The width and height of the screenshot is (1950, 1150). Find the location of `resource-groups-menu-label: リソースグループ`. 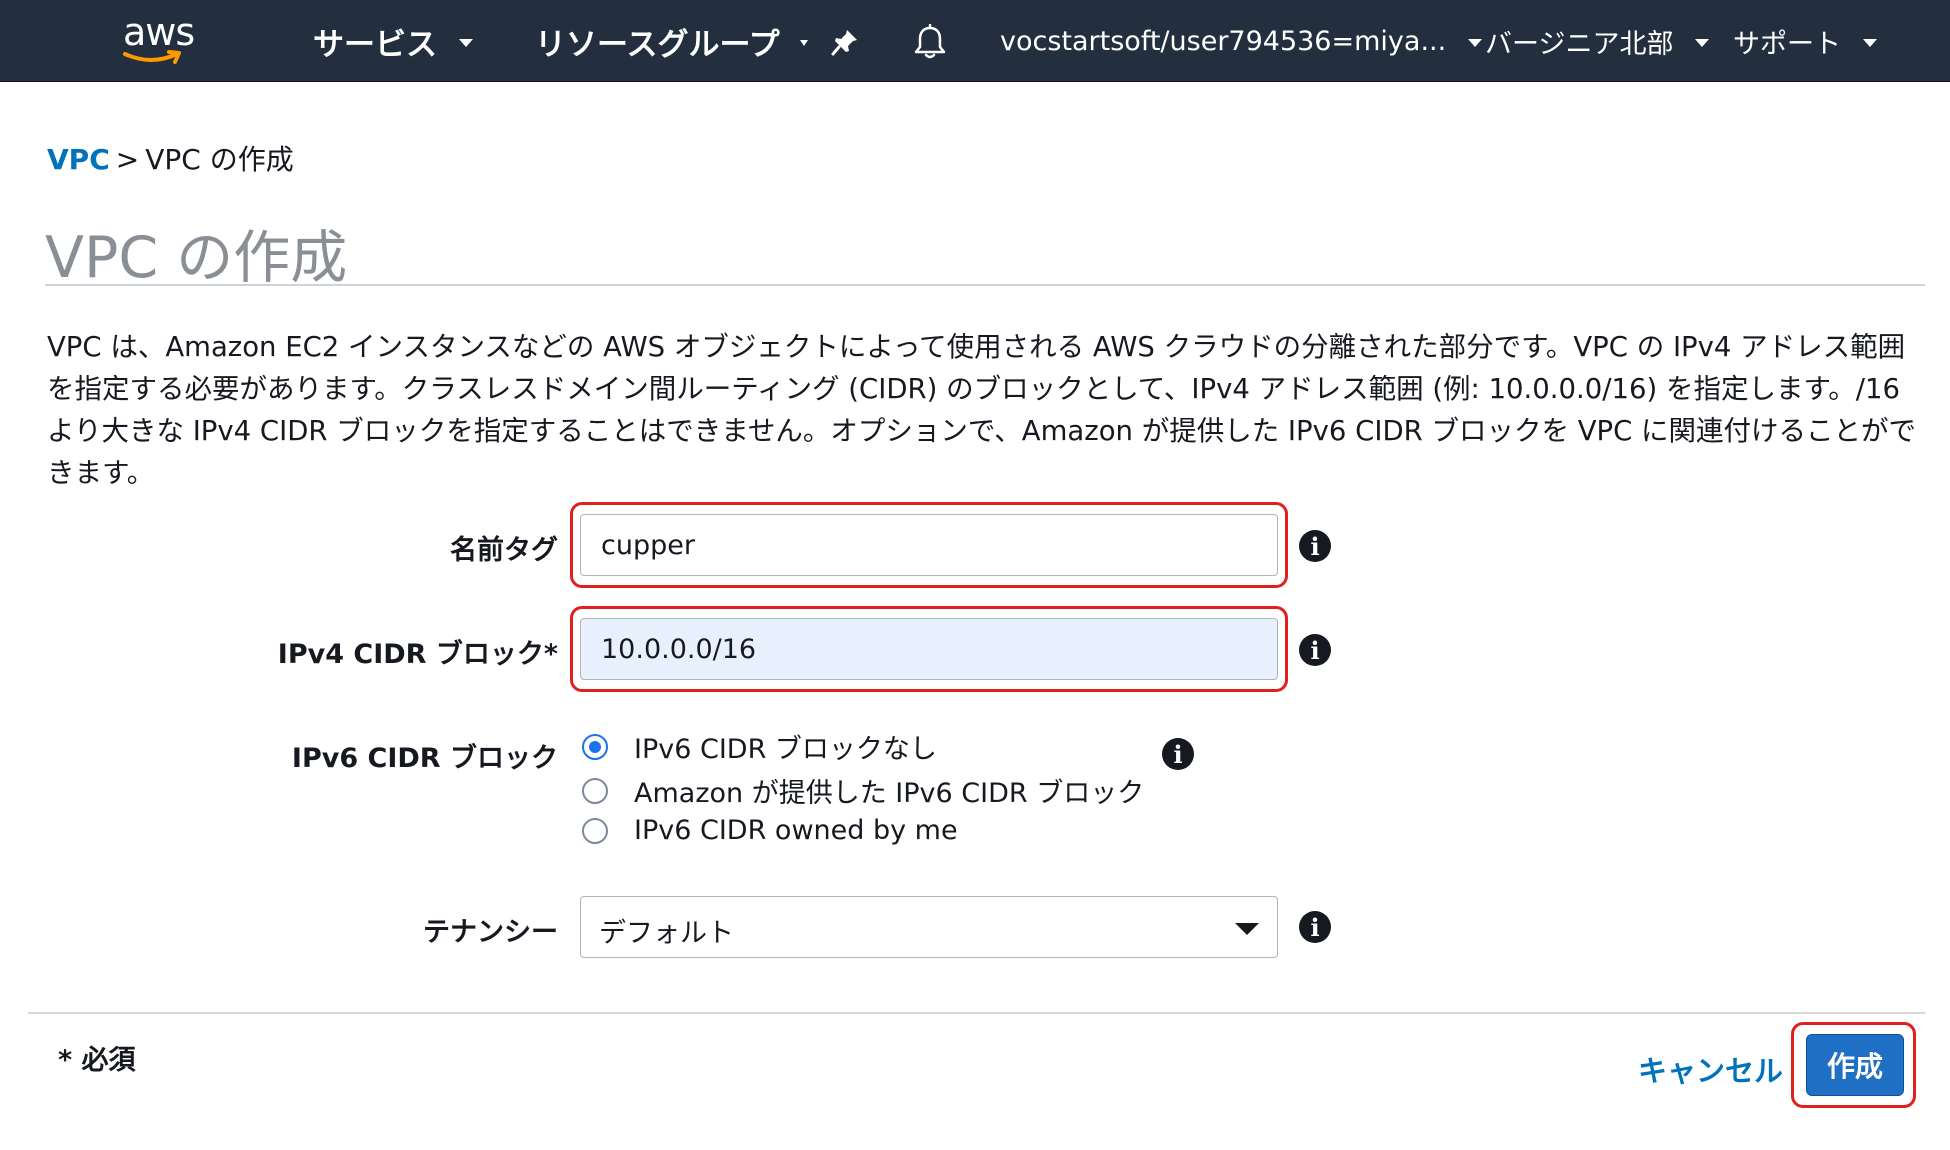

resource-groups-menu-label: リソースグループ is located at coordinates (657, 44).